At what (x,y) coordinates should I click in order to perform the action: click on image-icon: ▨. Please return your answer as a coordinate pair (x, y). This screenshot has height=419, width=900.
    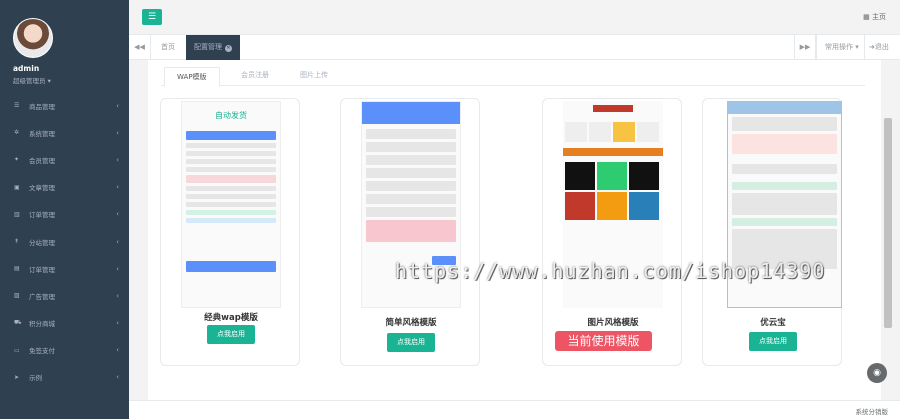
    Looking at the image, I should click on (17, 296).